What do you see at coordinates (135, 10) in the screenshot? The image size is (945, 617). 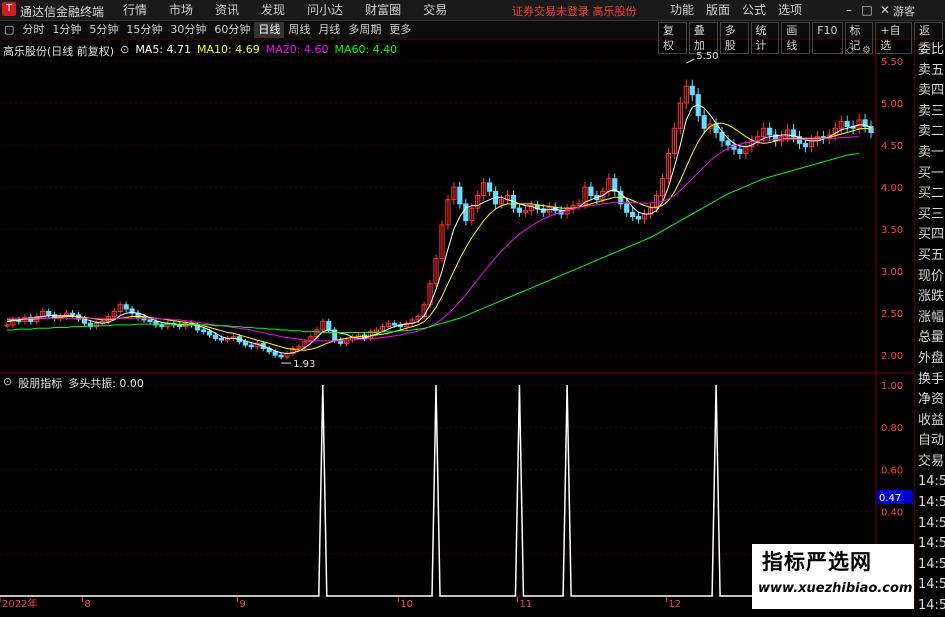 I see `menu-quotes: 行情` at bounding box center [135, 10].